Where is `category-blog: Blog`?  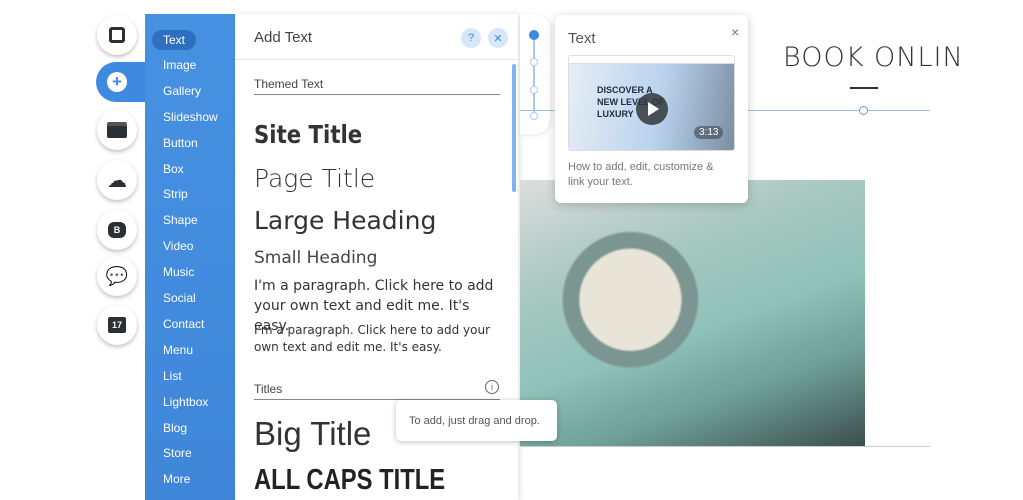 category-blog: Blog is located at coordinates (175, 428).